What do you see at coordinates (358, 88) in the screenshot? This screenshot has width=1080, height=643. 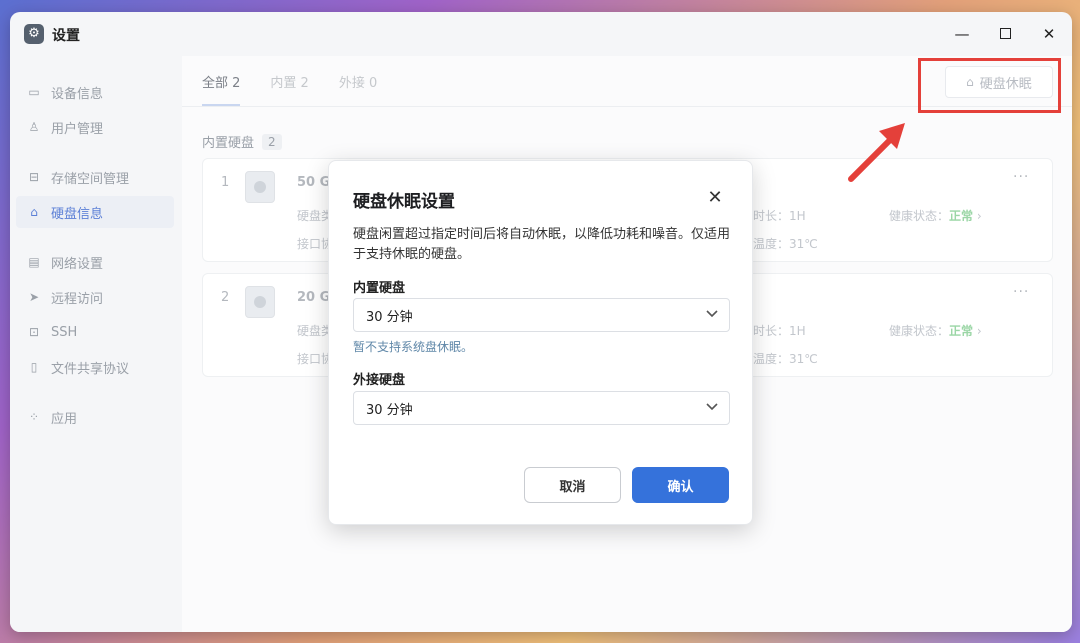 I see `tab-external: 外接 0` at bounding box center [358, 88].